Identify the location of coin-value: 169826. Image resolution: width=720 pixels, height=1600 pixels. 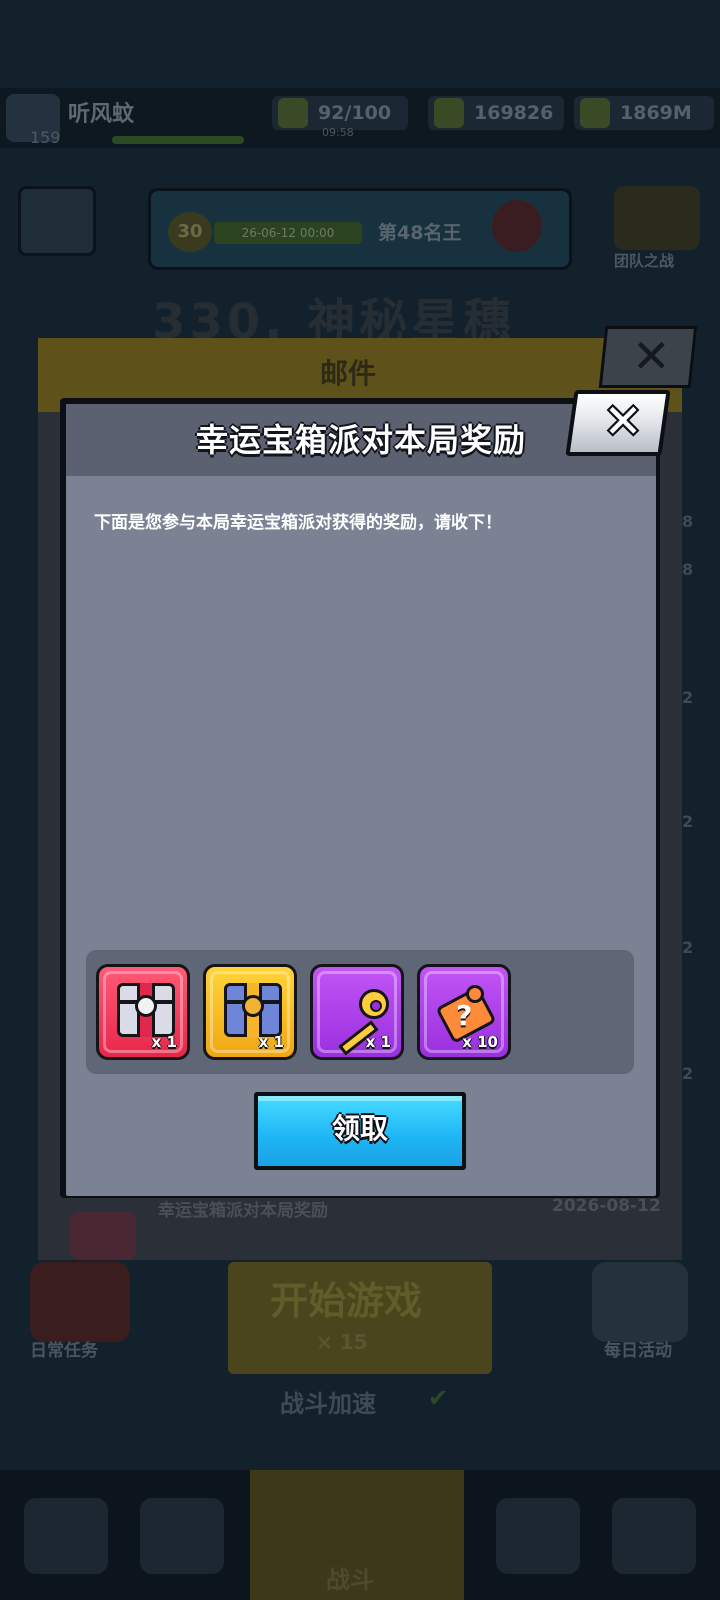
(514, 113).